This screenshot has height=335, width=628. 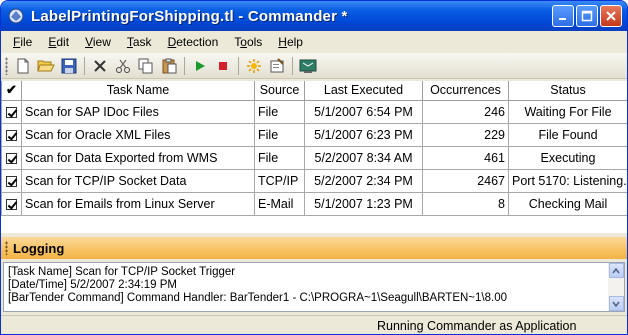 What do you see at coordinates (363, 134) in the screenshot?
I see `last-executed-cell: 5/1/2007 6:23 PM` at bounding box center [363, 134].